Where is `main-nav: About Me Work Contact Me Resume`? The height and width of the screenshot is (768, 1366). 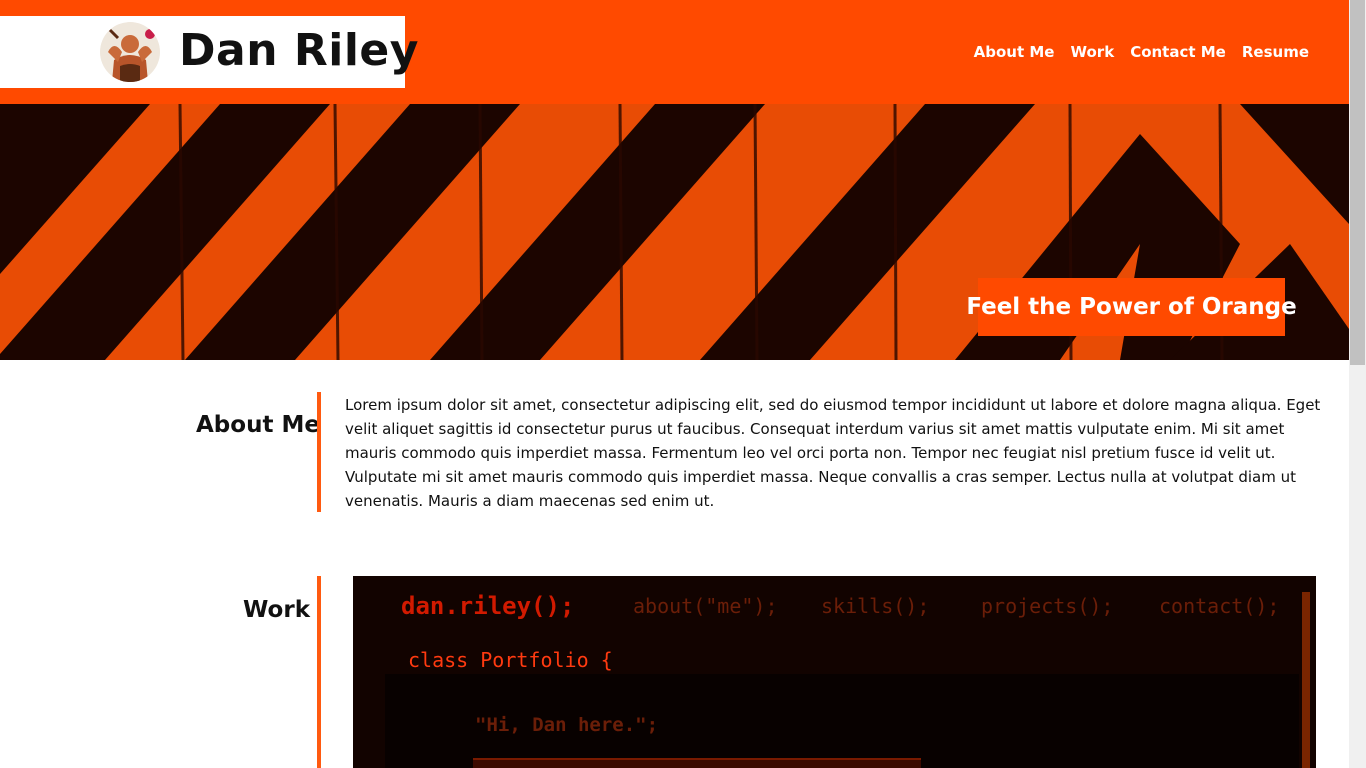 main-nav: About Me Work Contact Me Resume is located at coordinates (1141, 52).